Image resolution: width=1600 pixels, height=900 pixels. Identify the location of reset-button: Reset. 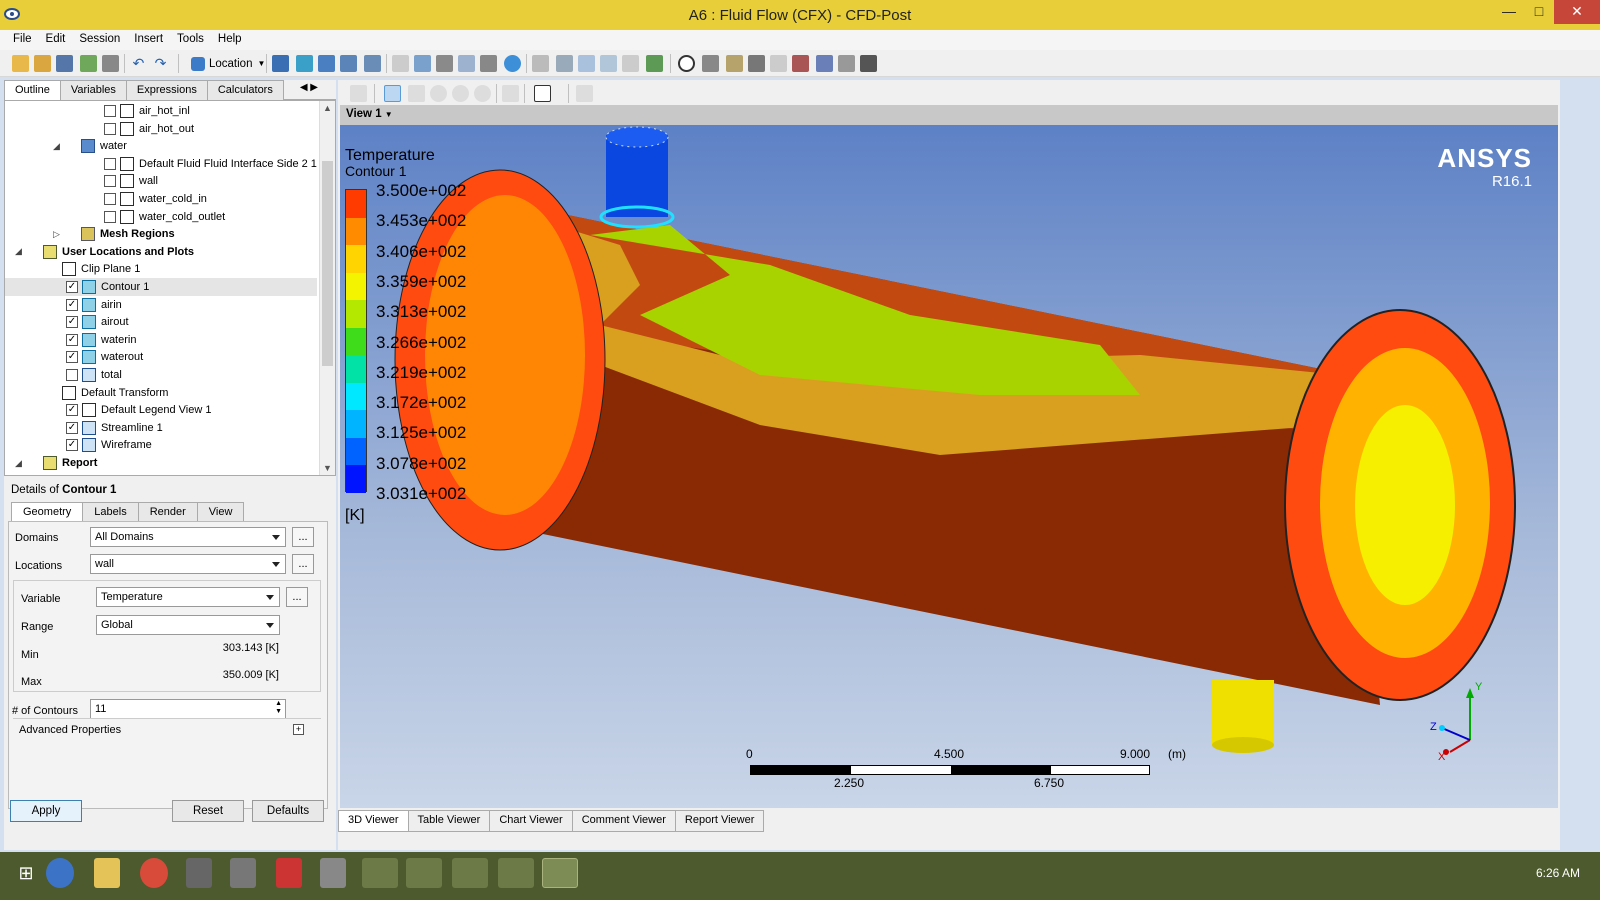
(208, 811).